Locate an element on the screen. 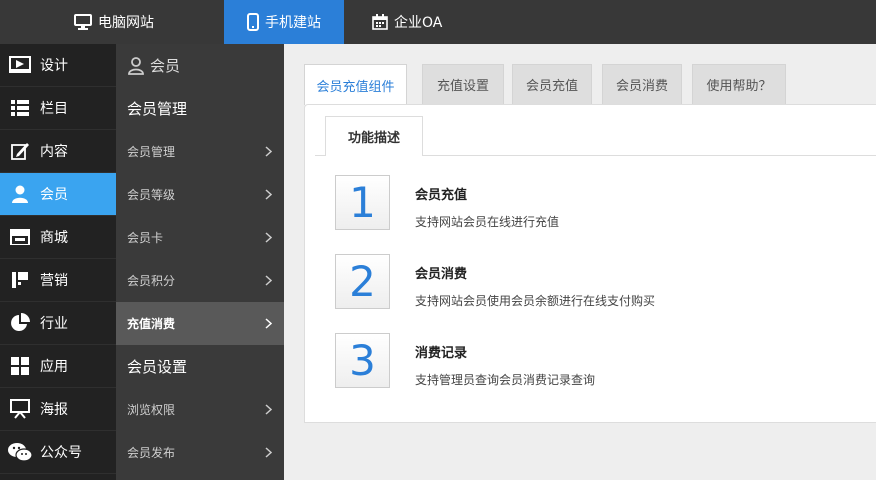  wechat-icon is located at coordinates (20, 452).